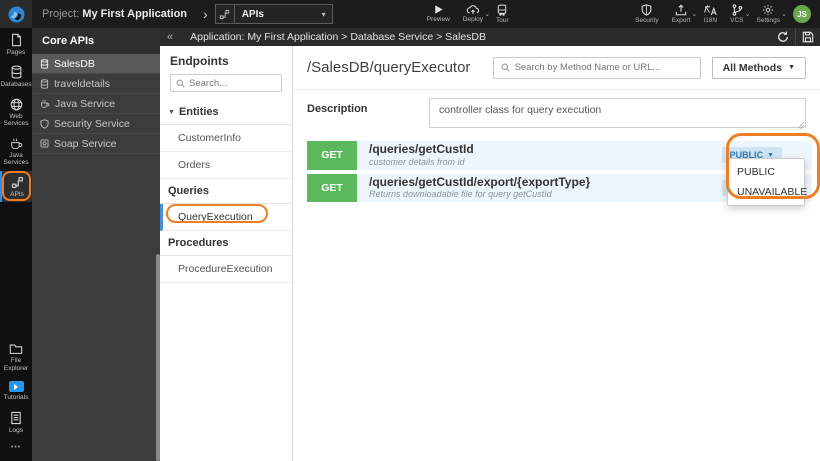 This screenshot has height=461, width=820. What do you see at coordinates (16, 422) in the screenshot?
I see `sidebar-item-logs: Logs` at bounding box center [16, 422].